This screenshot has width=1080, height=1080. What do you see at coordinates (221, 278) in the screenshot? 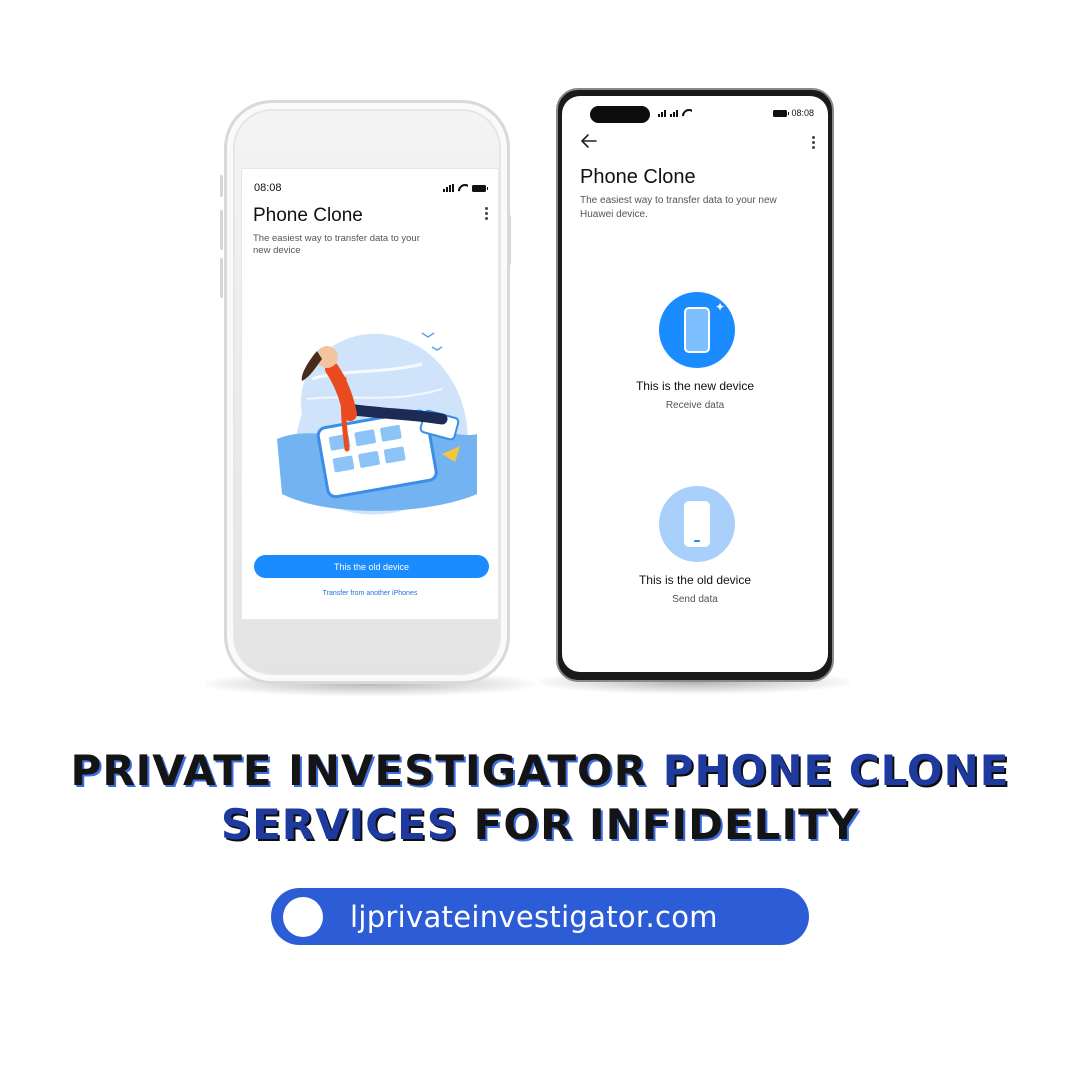
I see `left-phone-volume-down` at bounding box center [221, 278].